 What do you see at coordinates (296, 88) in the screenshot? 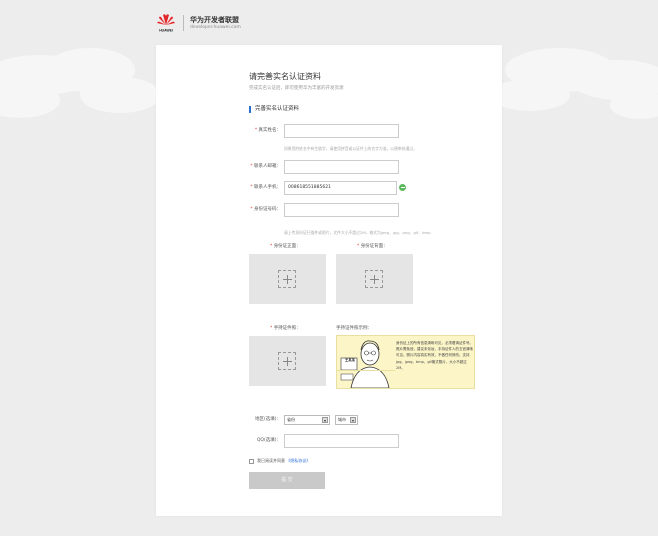
I see `page-subtitle: 完成实名认证后，即可使用华为丰富的开发资源` at bounding box center [296, 88].